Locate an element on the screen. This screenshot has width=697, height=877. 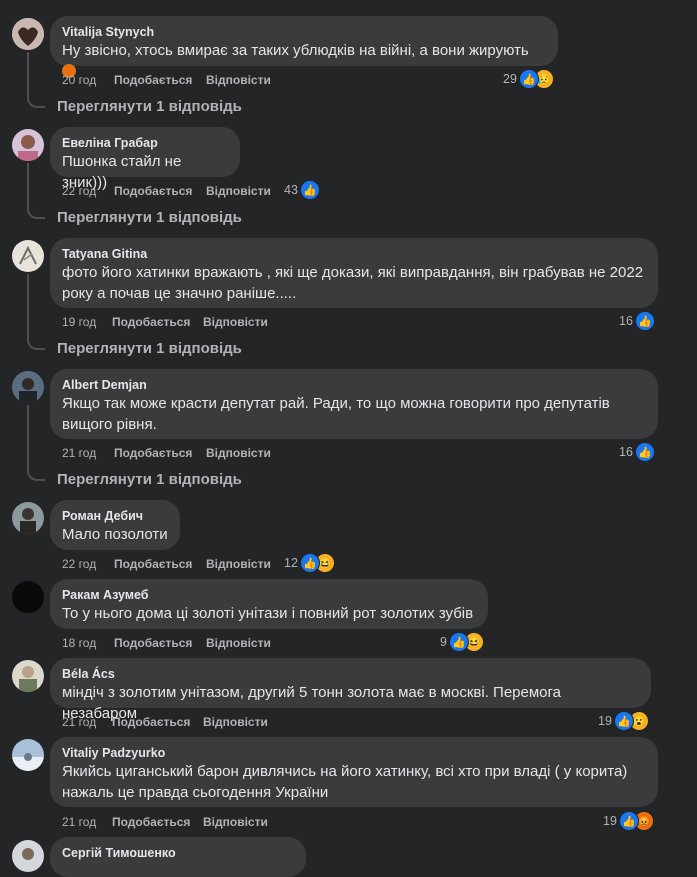
reactions-summary: 29 👍 😥 is located at coordinates (528, 79).